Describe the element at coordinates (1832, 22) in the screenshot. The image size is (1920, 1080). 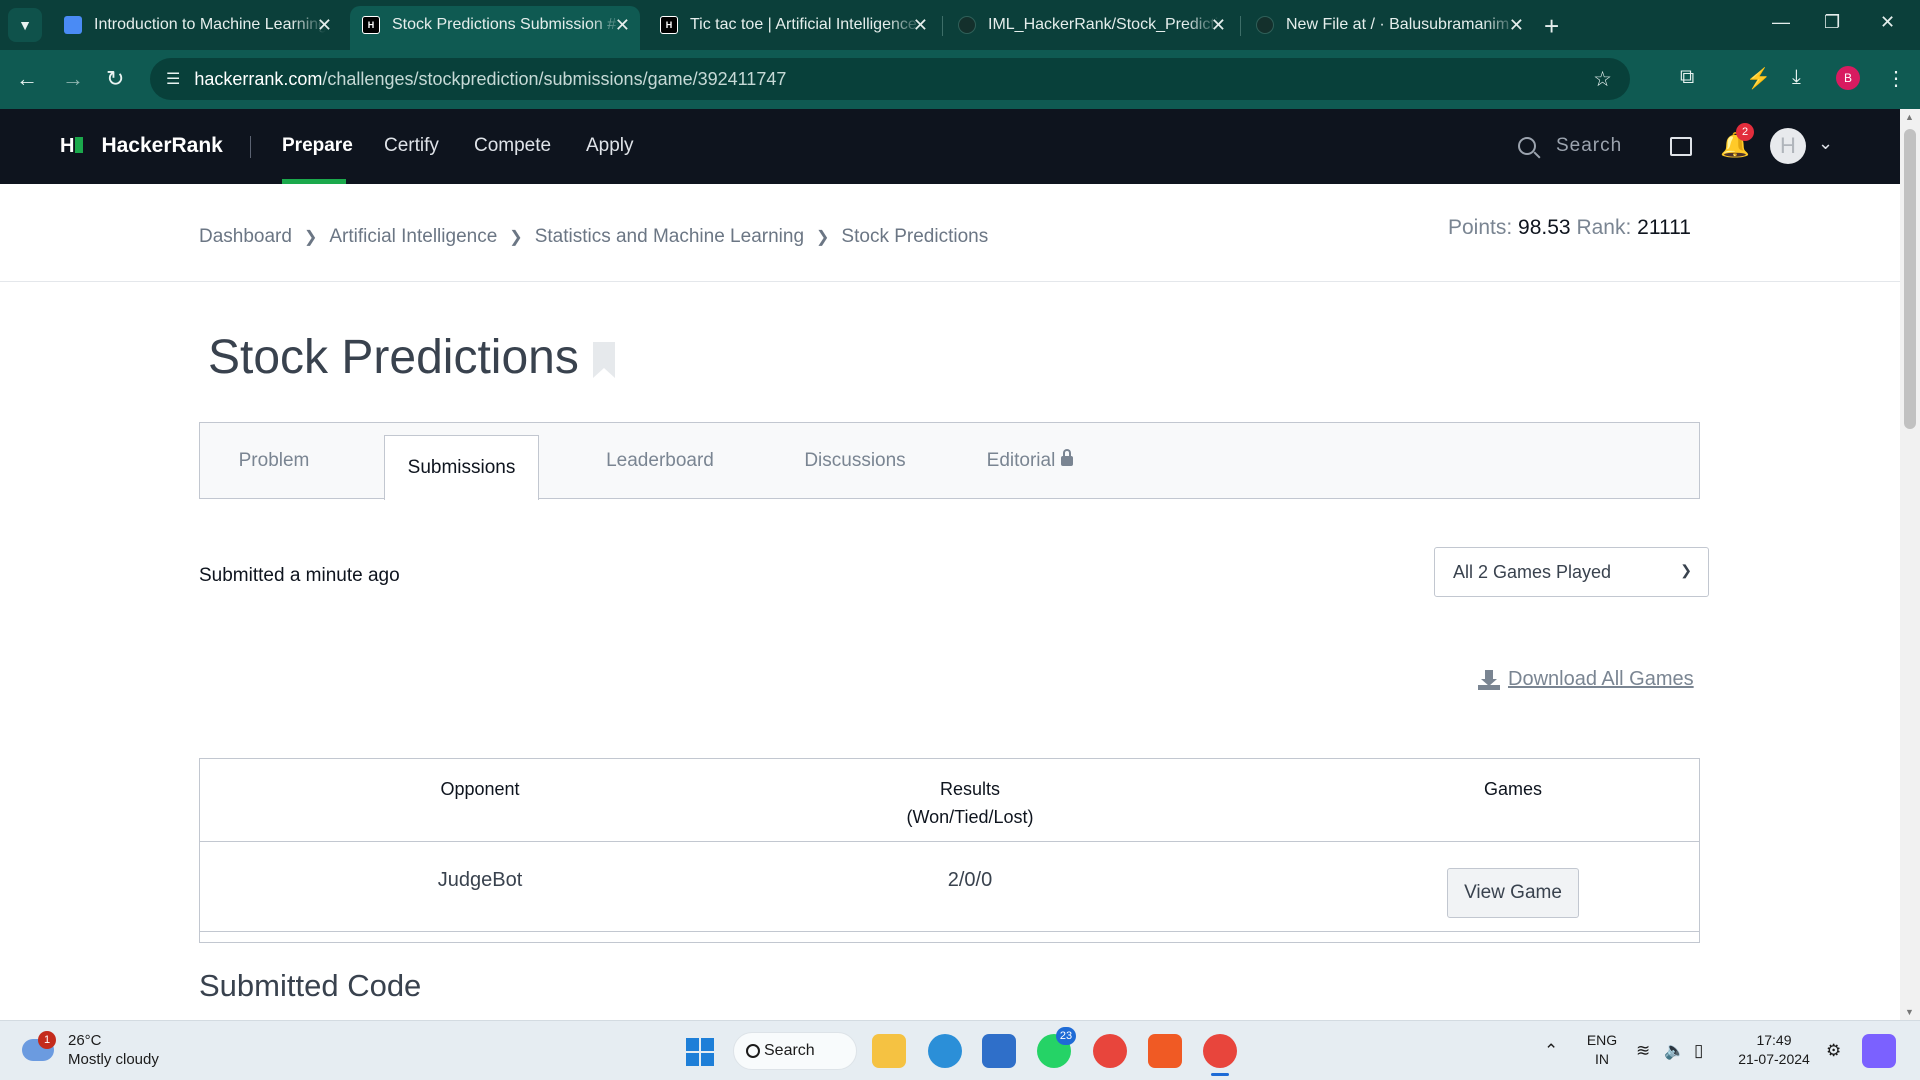
I see `restore-icon: ❐` at that location.